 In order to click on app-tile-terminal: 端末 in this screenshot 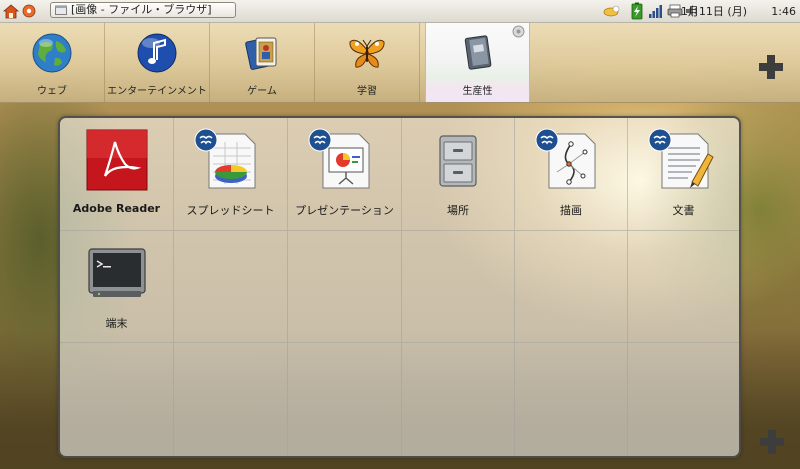, I will do `click(117, 287)`.